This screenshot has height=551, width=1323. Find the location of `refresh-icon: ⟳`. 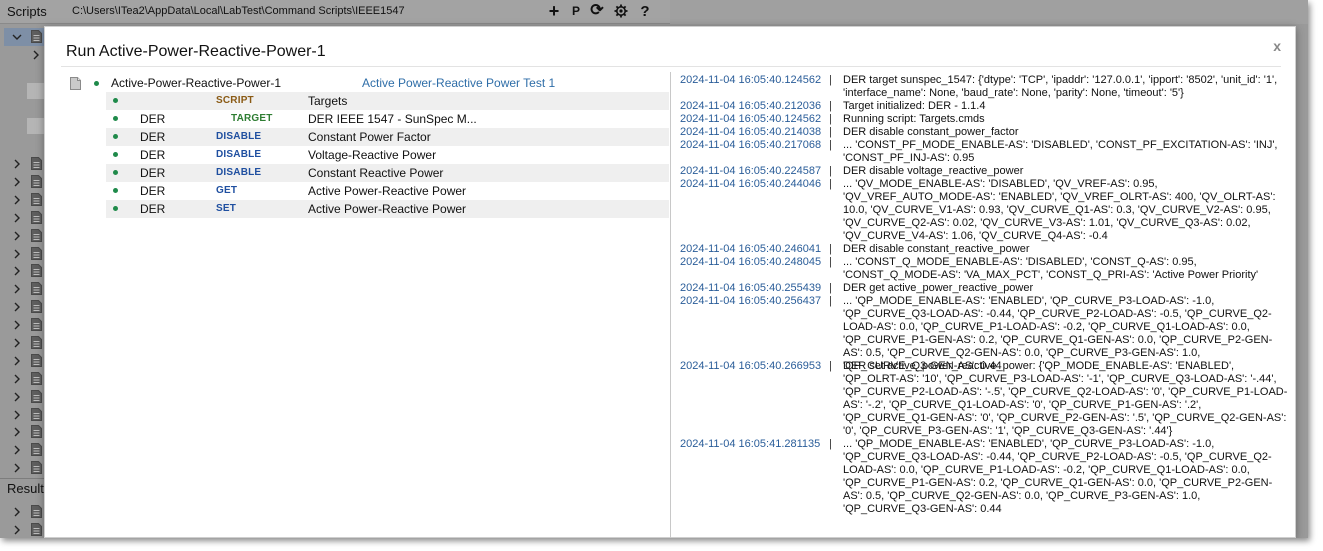

refresh-icon: ⟳ is located at coordinates (597, 11).